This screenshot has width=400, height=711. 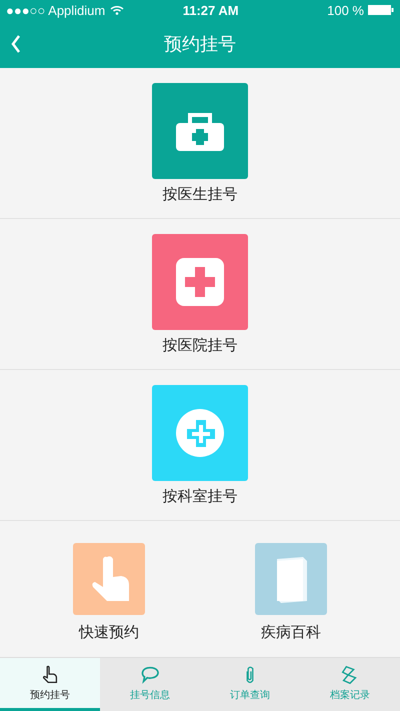 I want to click on status-time: 11:27 AM, so click(x=211, y=10).